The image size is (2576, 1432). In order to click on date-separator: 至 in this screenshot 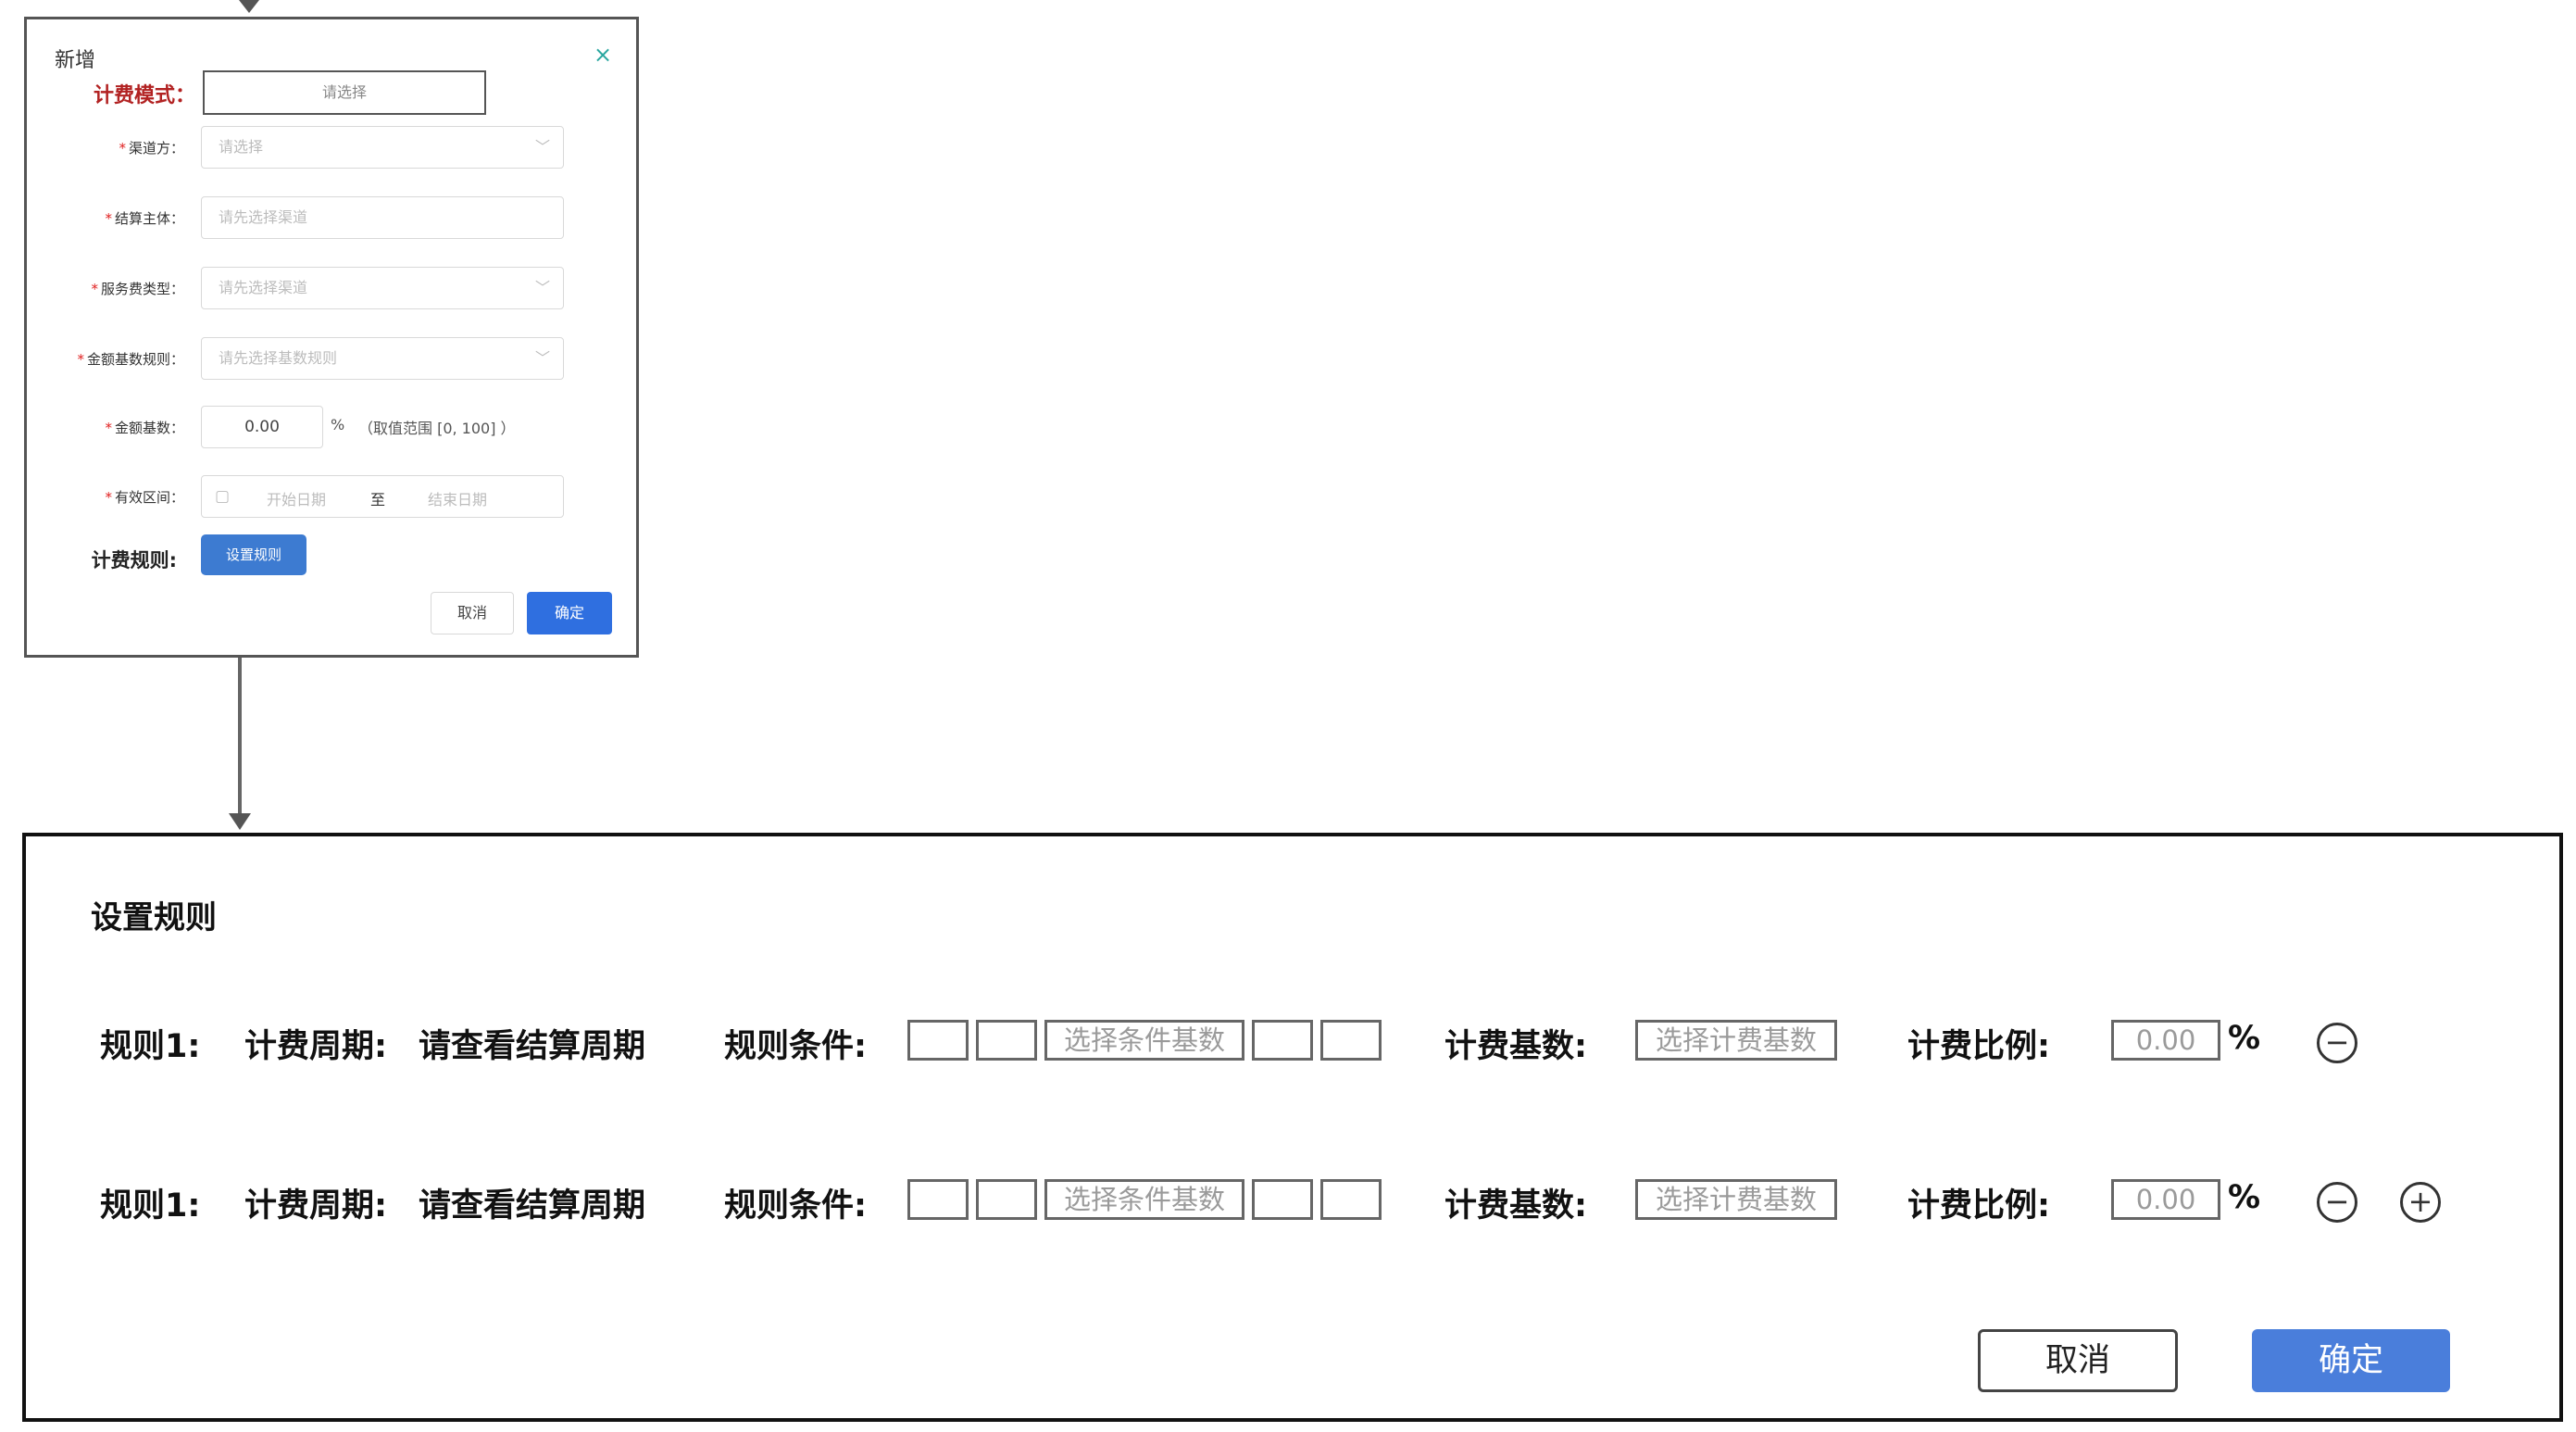, I will do `click(378, 500)`.